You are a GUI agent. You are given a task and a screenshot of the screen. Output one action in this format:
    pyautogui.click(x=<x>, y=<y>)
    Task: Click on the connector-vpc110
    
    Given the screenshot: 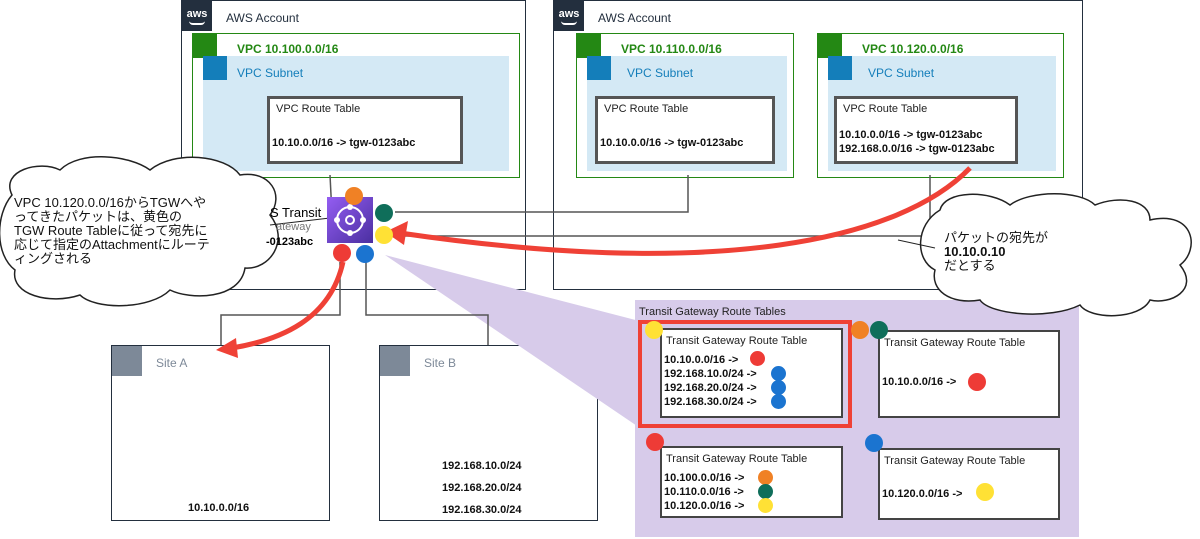 What is the action you would take?
    pyautogui.click(x=542, y=194)
    